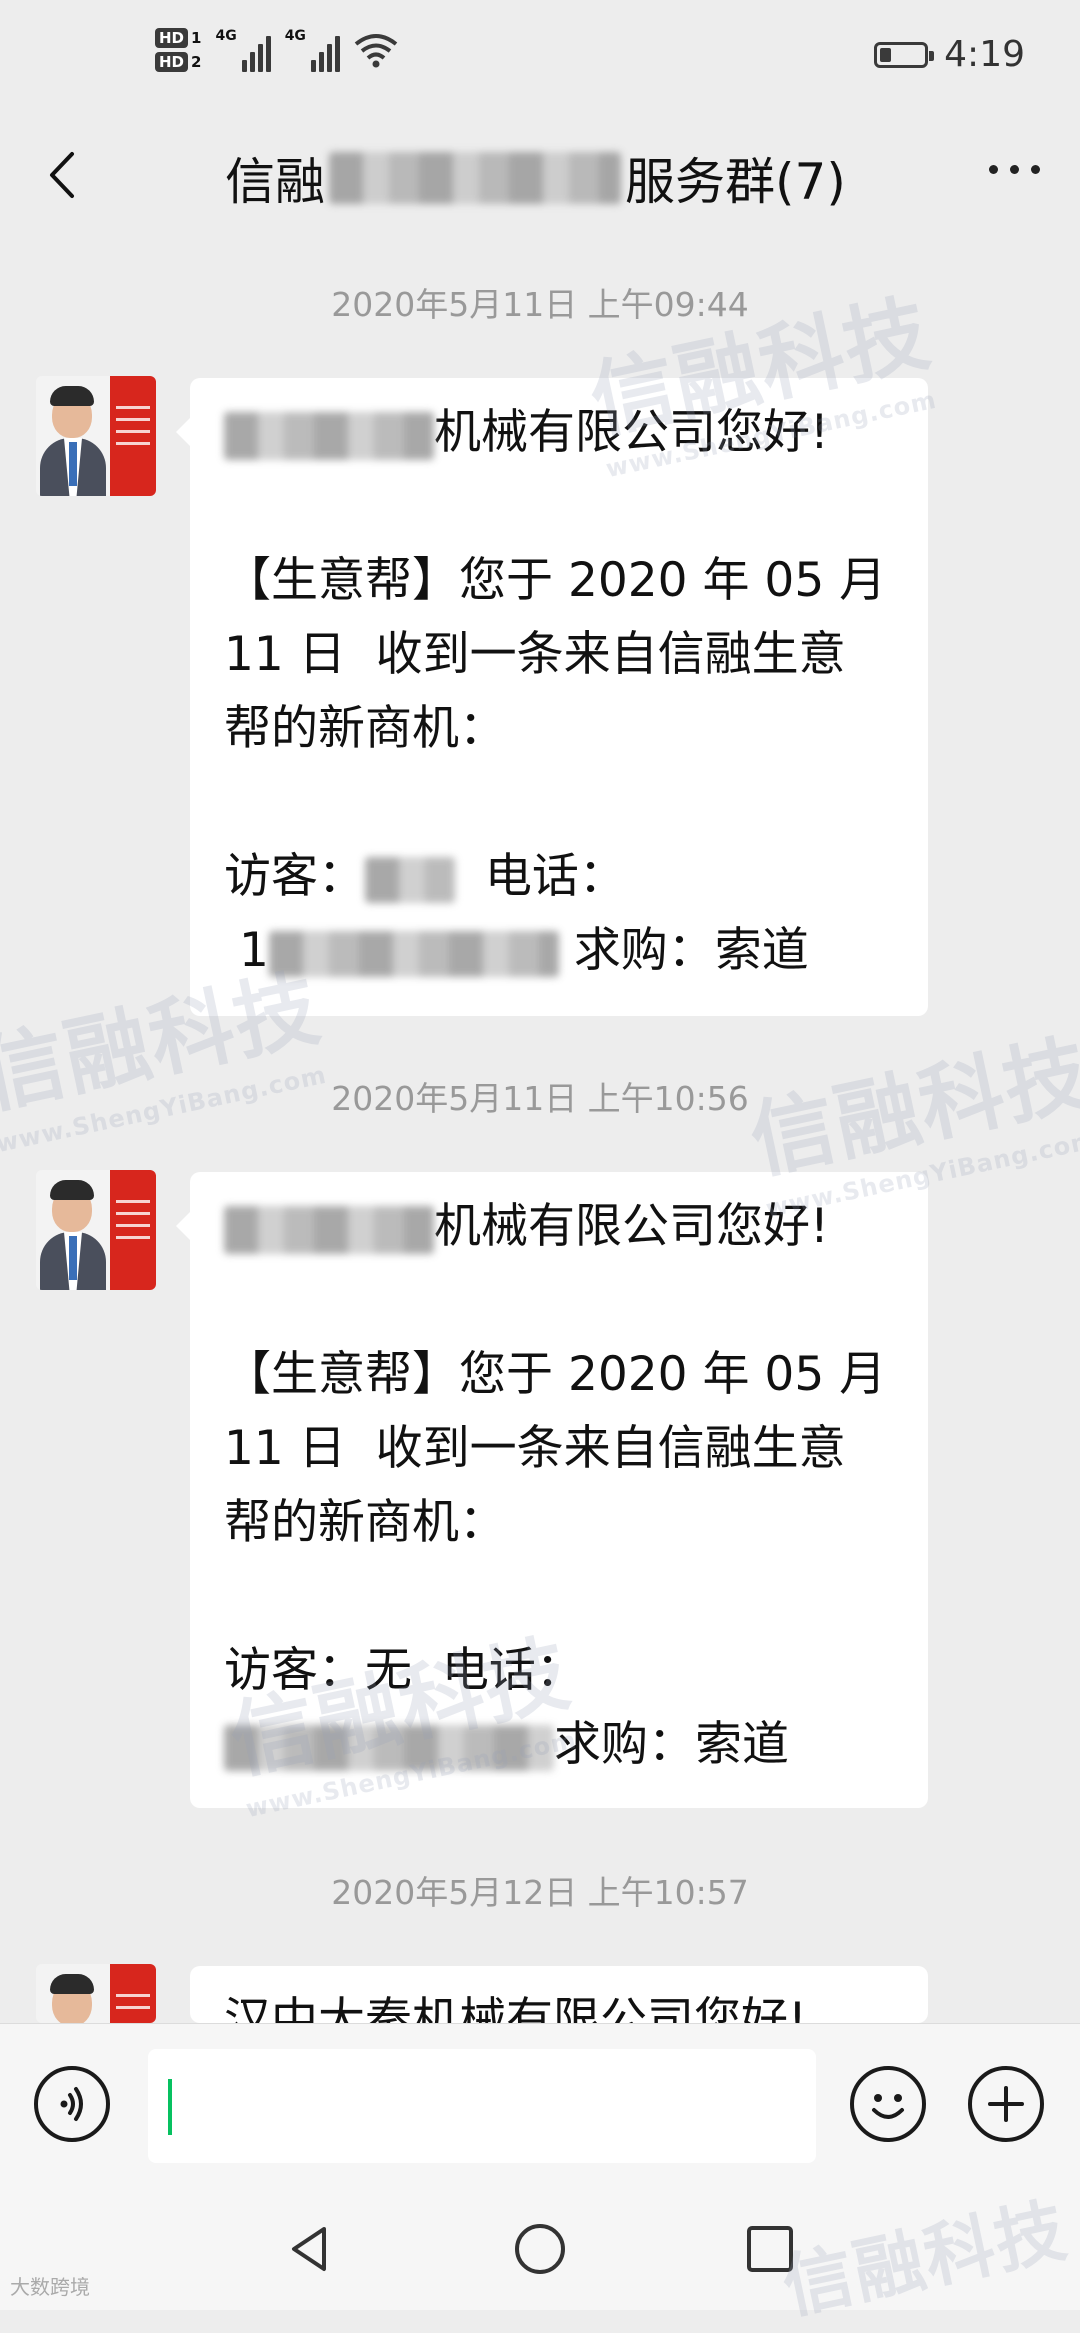 The height and width of the screenshot is (2333, 1080). What do you see at coordinates (475, 178) in the screenshot?
I see `redacted-group-name` at bounding box center [475, 178].